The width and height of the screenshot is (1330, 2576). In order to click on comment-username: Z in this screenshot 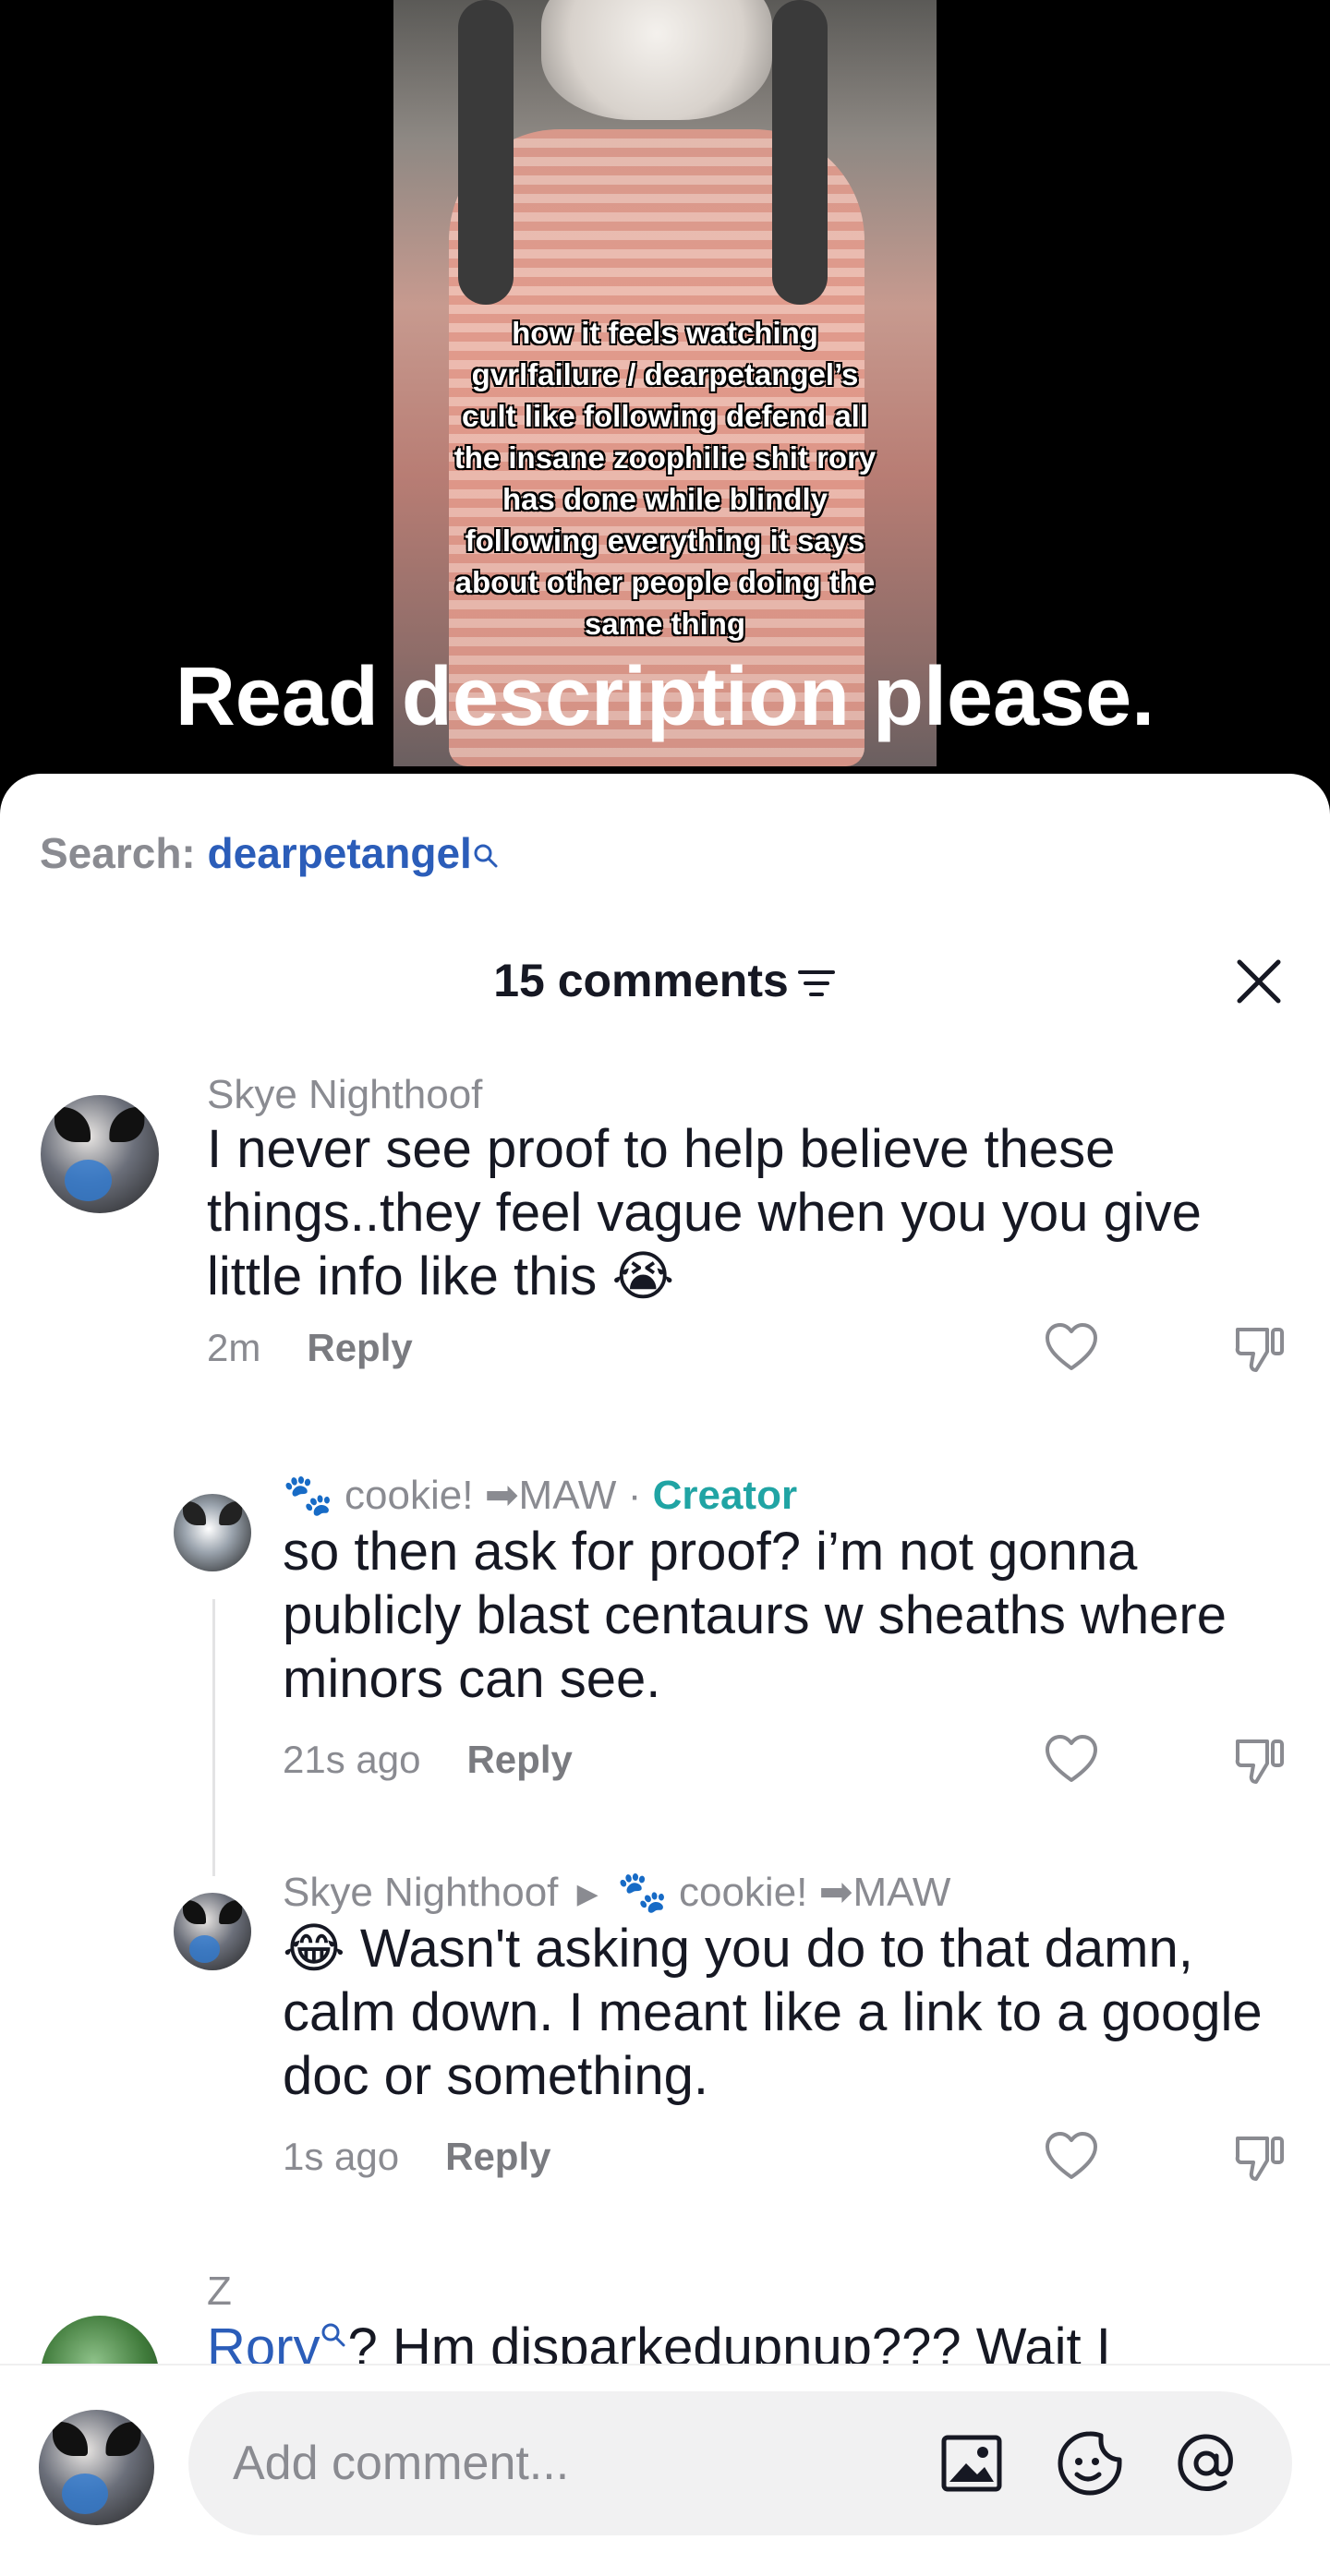, I will do `click(219, 2291)`.